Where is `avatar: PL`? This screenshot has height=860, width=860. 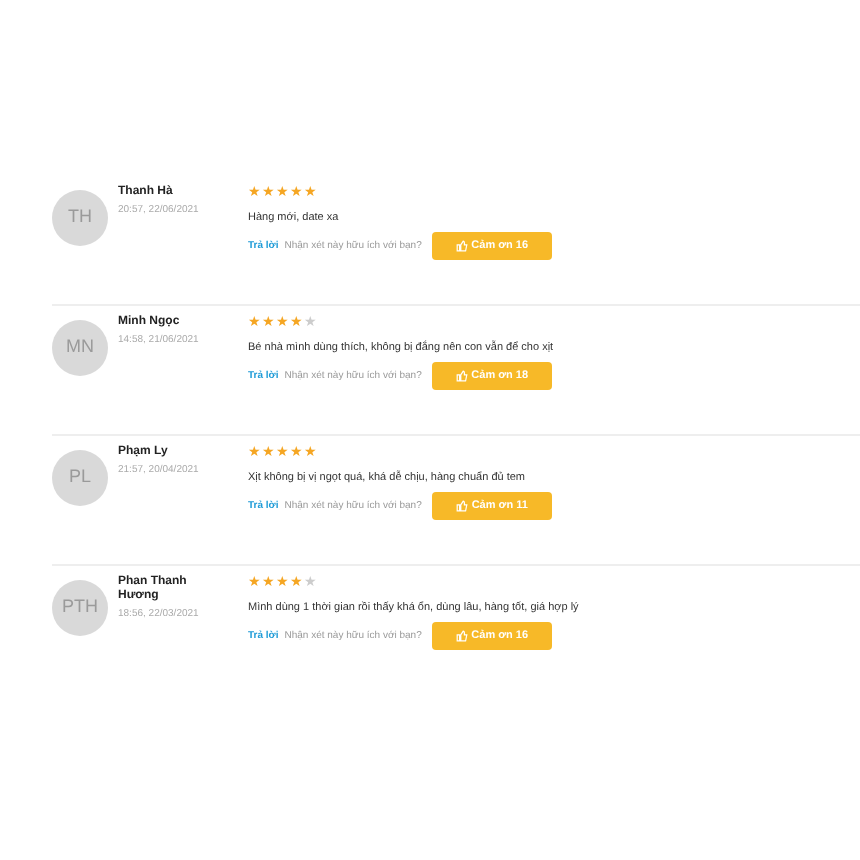
avatar: PL is located at coordinates (80, 478).